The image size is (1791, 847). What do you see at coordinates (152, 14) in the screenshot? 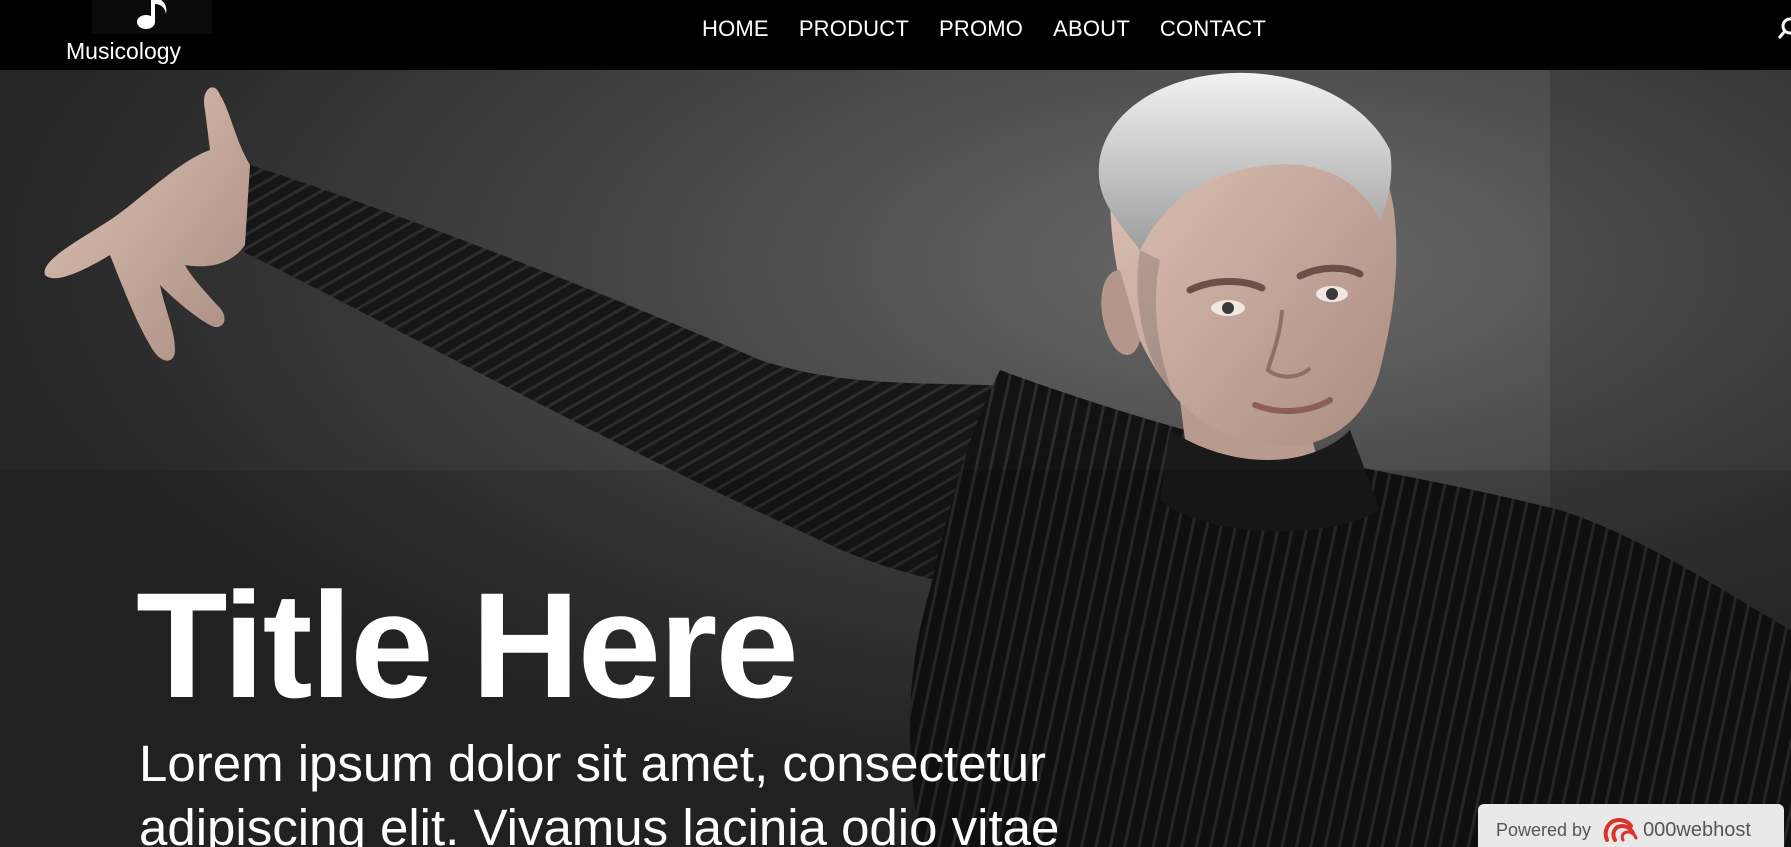
I see `music-note-icon` at bounding box center [152, 14].